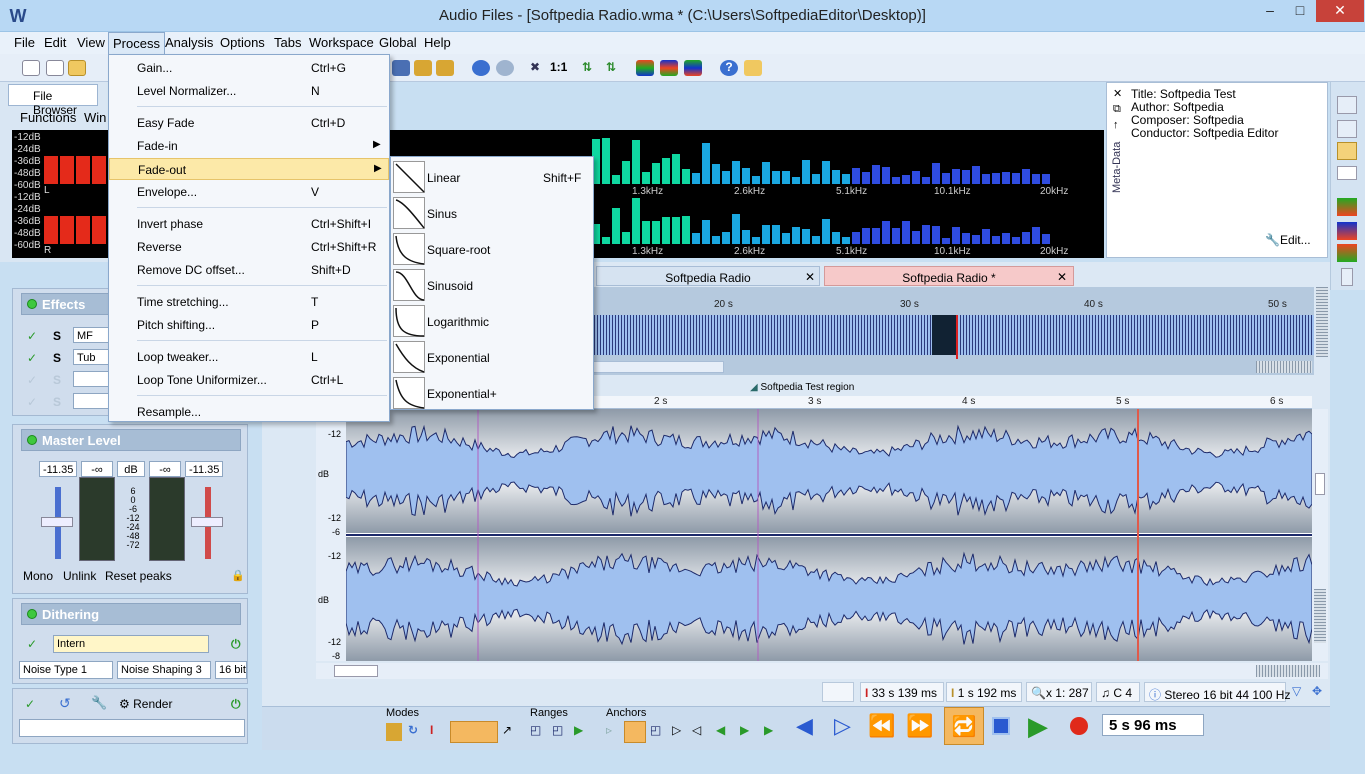  Describe the element at coordinates (693, 68) in the screenshot. I see `spectrum3-icon` at that location.